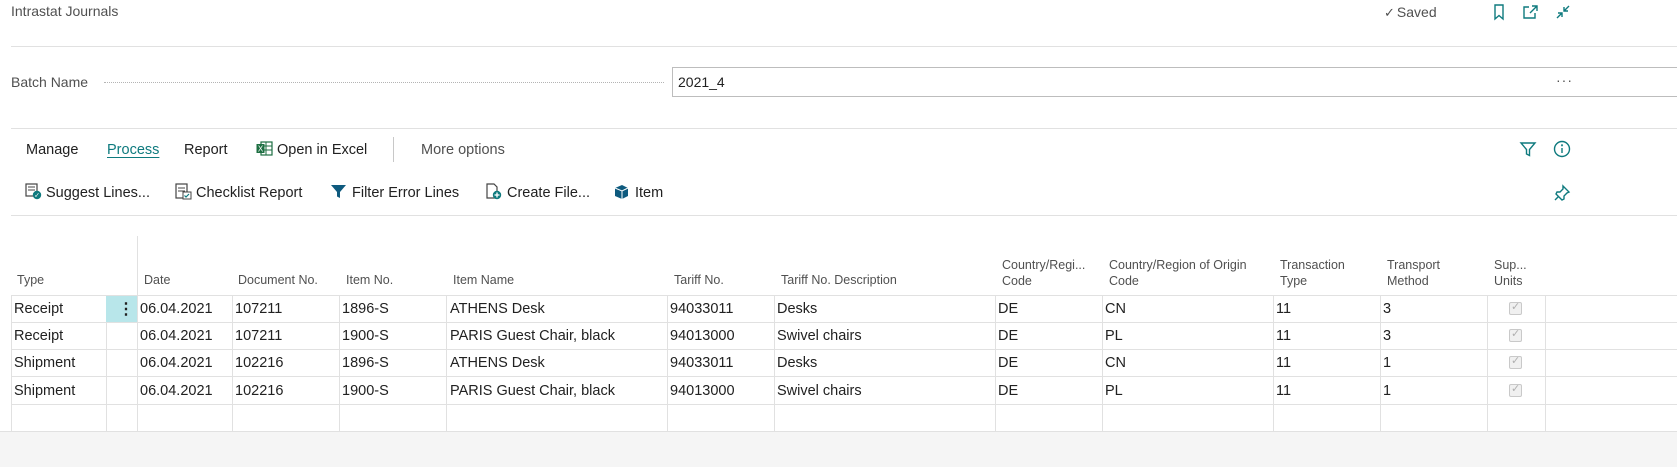 The image size is (1677, 467). I want to click on saved-status: ✓ Saved, so click(1410, 12).